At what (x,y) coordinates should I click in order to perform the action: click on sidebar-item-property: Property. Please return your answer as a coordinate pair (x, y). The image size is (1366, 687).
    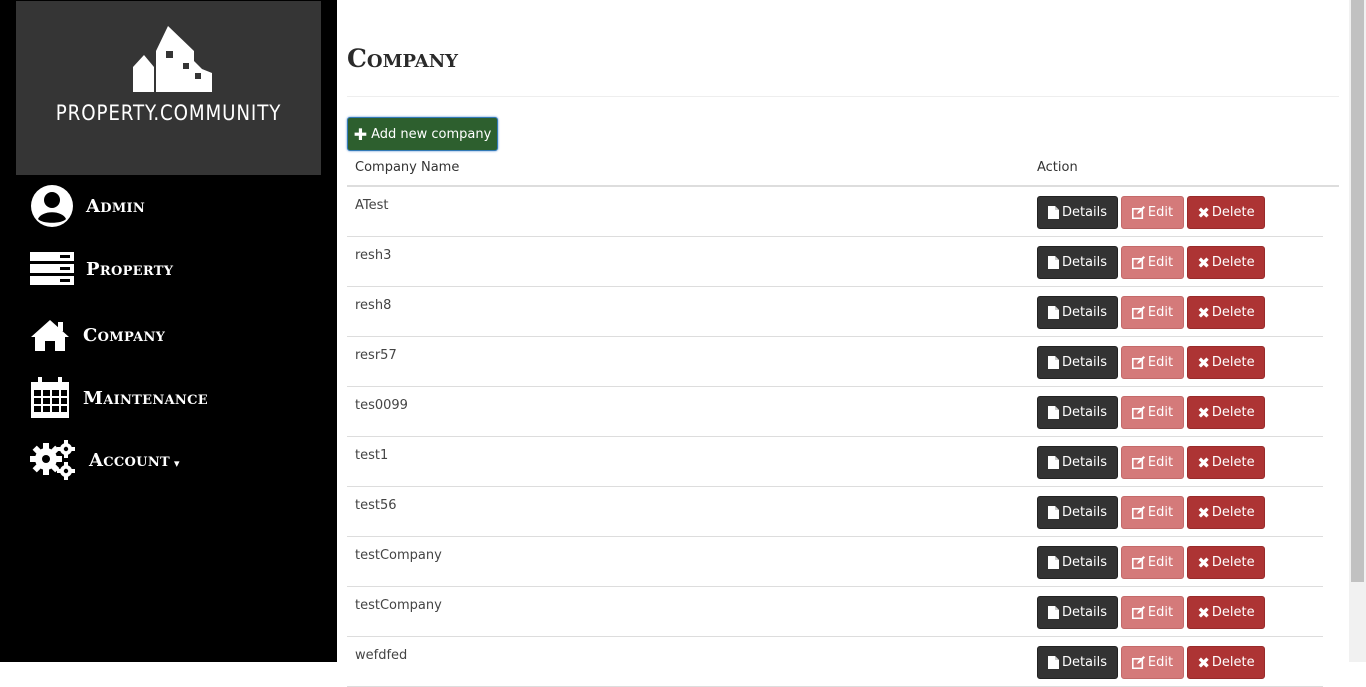
    Looking at the image, I should click on (101, 269).